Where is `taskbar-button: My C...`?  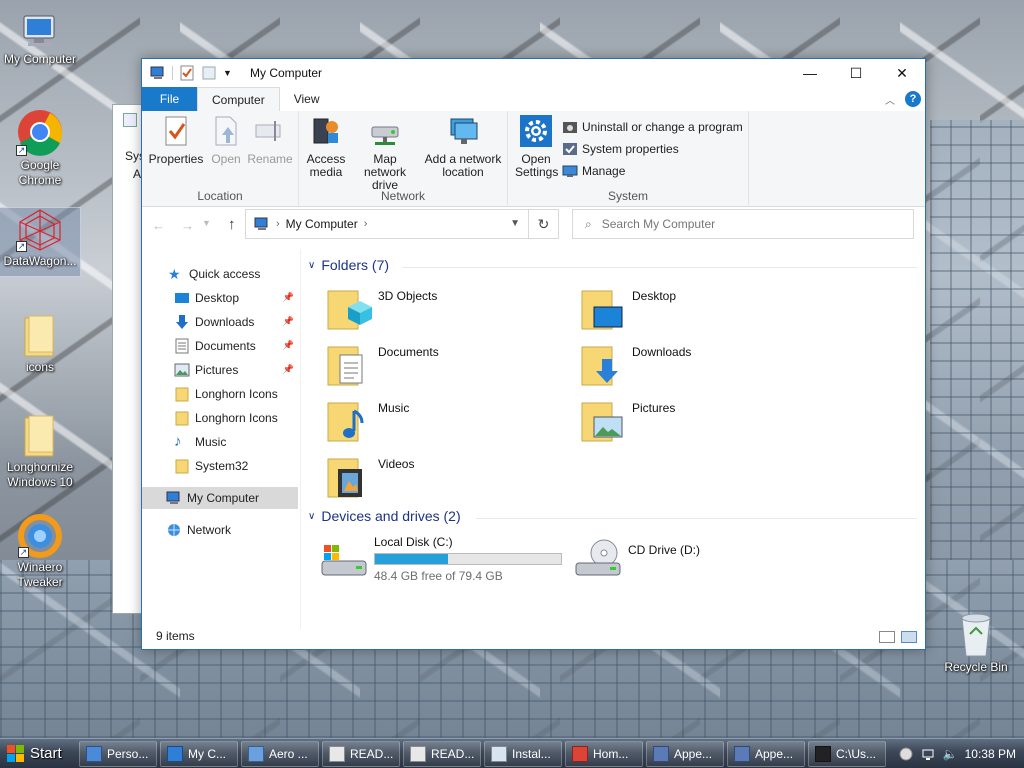 taskbar-button: My C... is located at coordinates (199, 753).